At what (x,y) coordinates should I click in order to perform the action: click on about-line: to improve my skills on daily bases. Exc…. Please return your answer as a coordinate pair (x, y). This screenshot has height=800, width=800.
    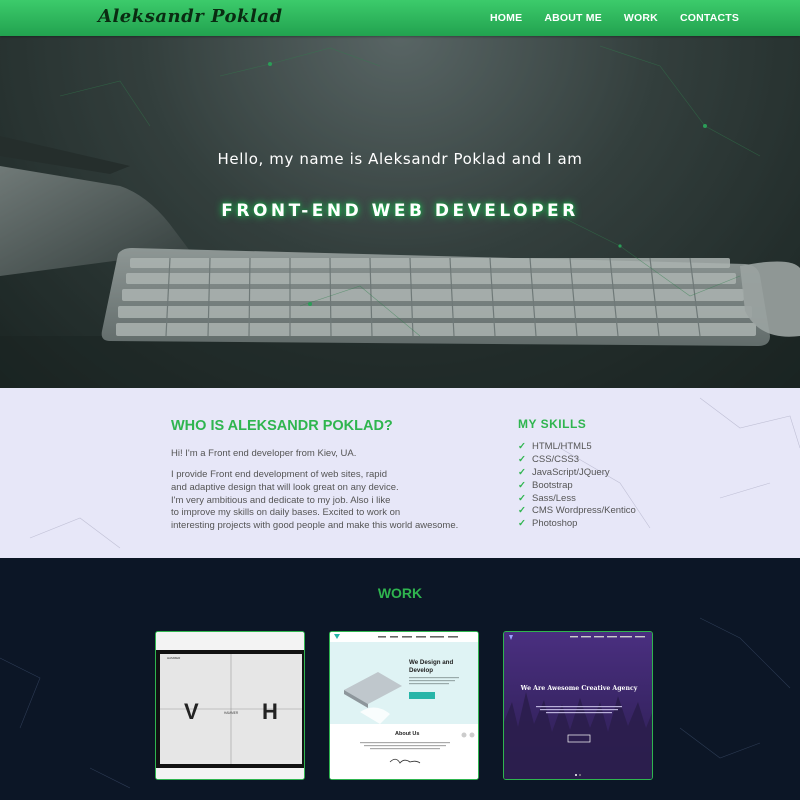
    Looking at the image, I should click on (286, 513).